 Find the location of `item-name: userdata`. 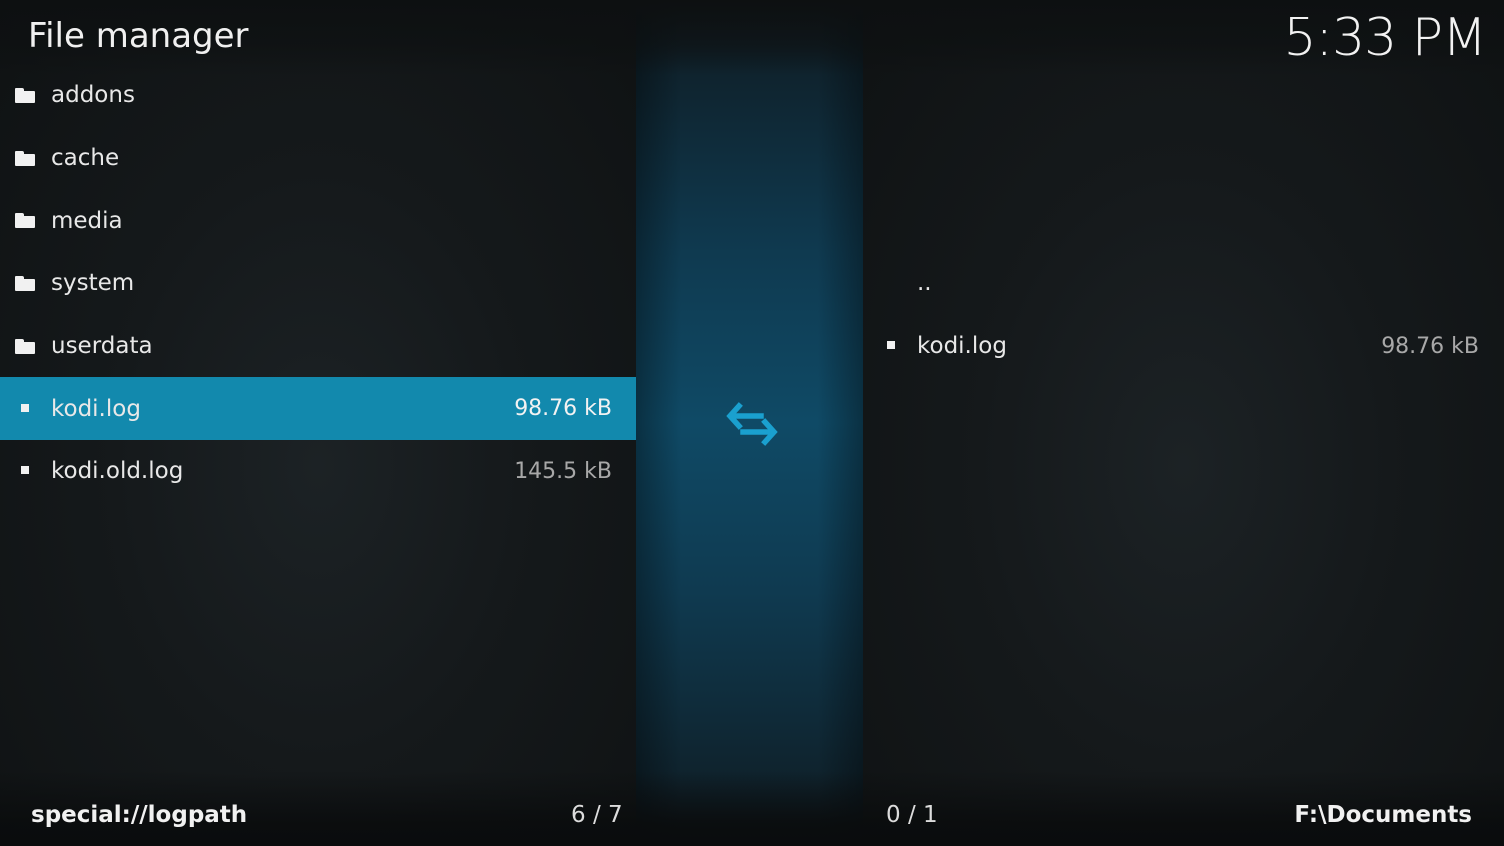

item-name: userdata is located at coordinates (102, 346).